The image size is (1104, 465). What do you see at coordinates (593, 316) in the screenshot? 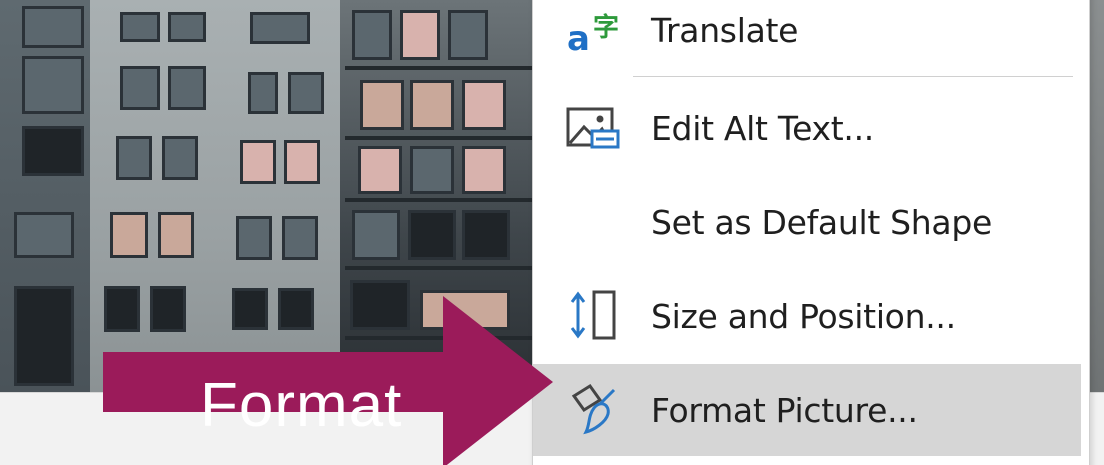
I see `size-position-icon` at bounding box center [593, 316].